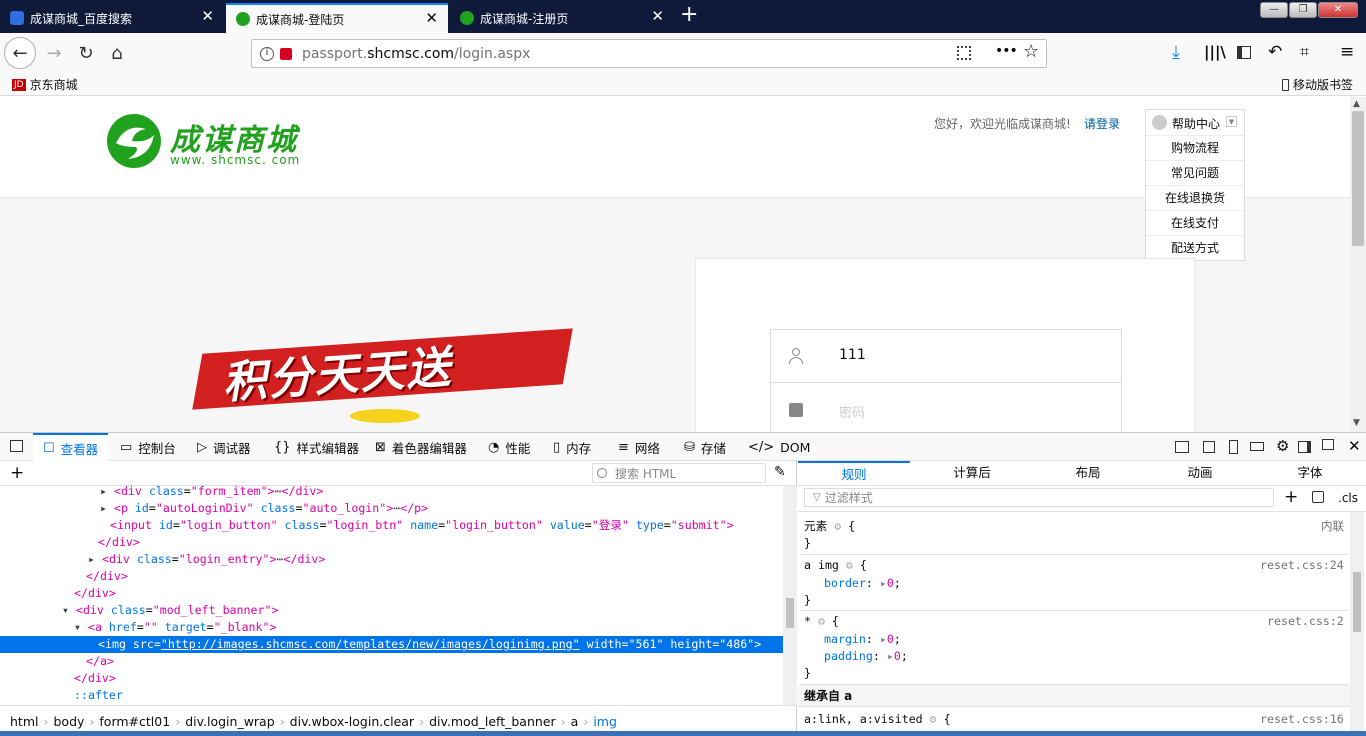  Describe the element at coordinates (790, 596) in the screenshot. I see `markup-scrollbar` at that location.